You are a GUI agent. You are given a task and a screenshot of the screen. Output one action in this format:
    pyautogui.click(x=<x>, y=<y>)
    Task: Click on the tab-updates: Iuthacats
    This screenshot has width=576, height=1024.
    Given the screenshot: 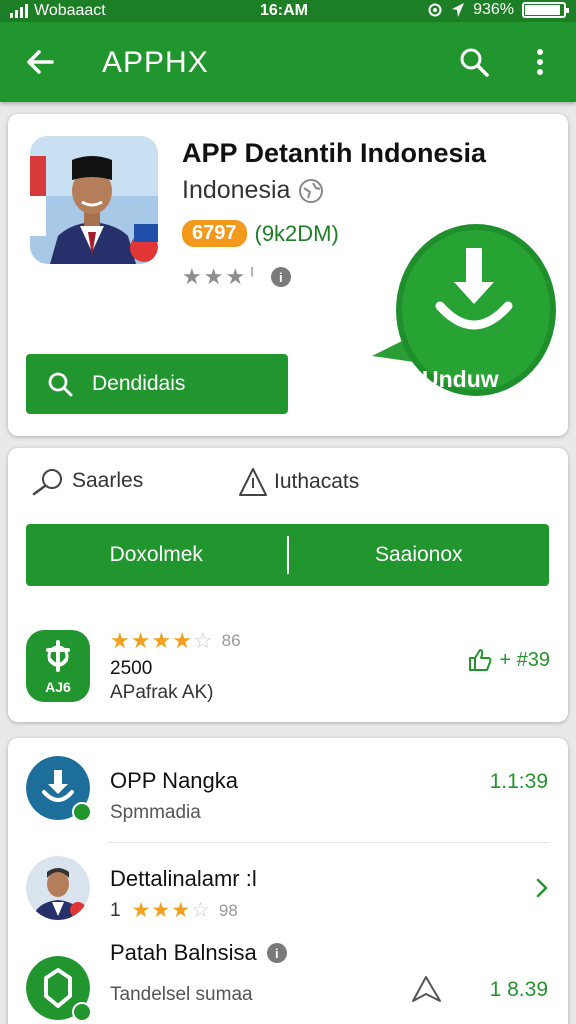 What is the action you would take?
    pyautogui.click(x=298, y=482)
    